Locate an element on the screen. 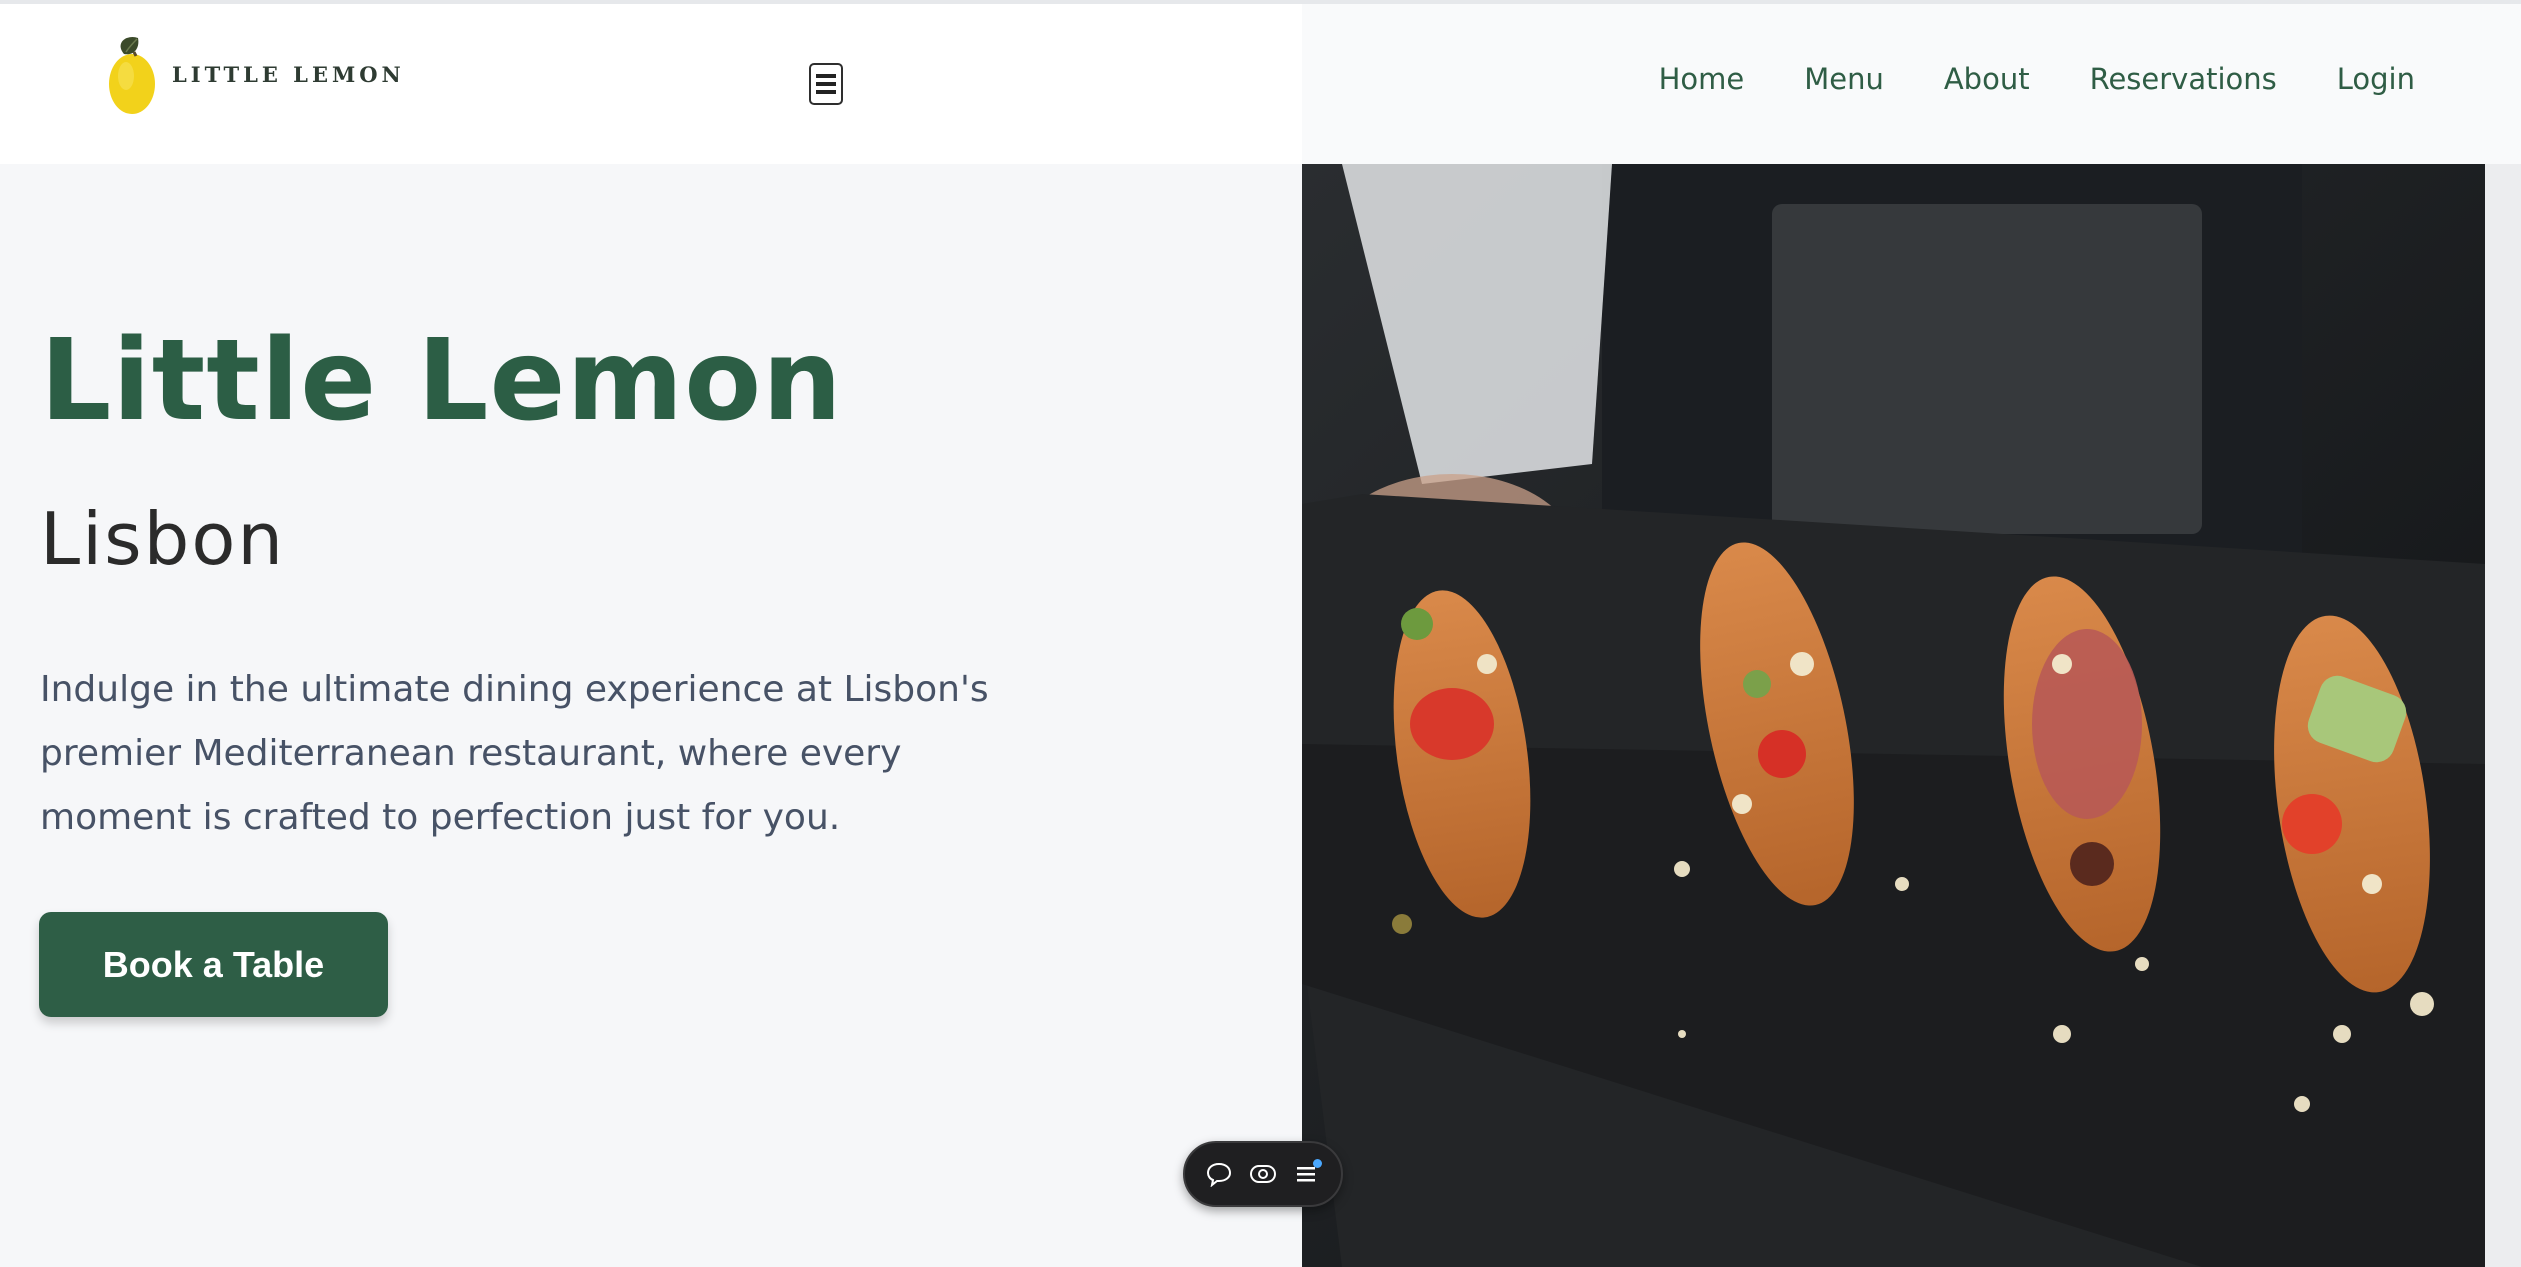 This screenshot has height=1267, width=2521. nav-home: Home is located at coordinates (1702, 79).